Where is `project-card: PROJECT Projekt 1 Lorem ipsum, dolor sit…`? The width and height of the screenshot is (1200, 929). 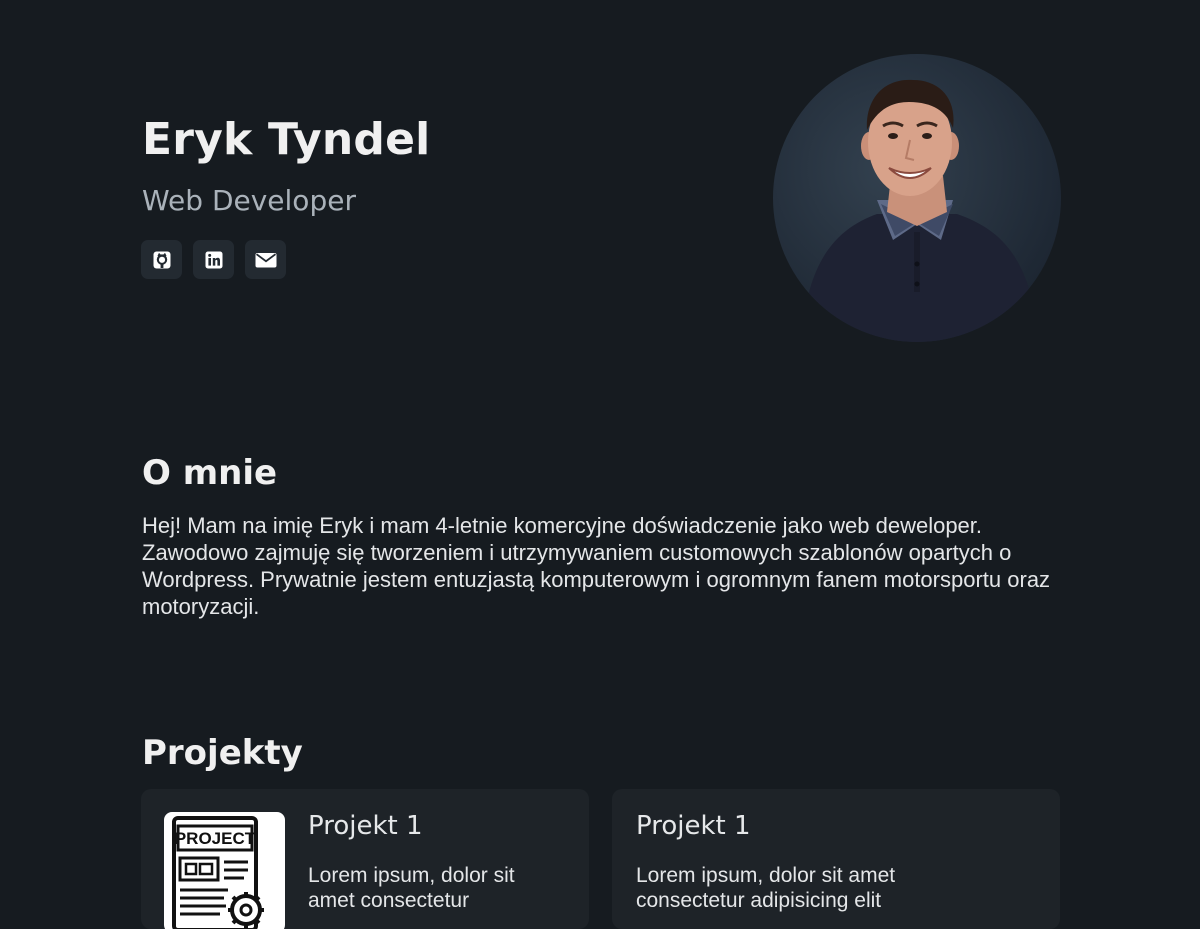 project-card: PROJECT Projekt 1 Lorem ipsum, dolor sit… is located at coordinates (365, 859).